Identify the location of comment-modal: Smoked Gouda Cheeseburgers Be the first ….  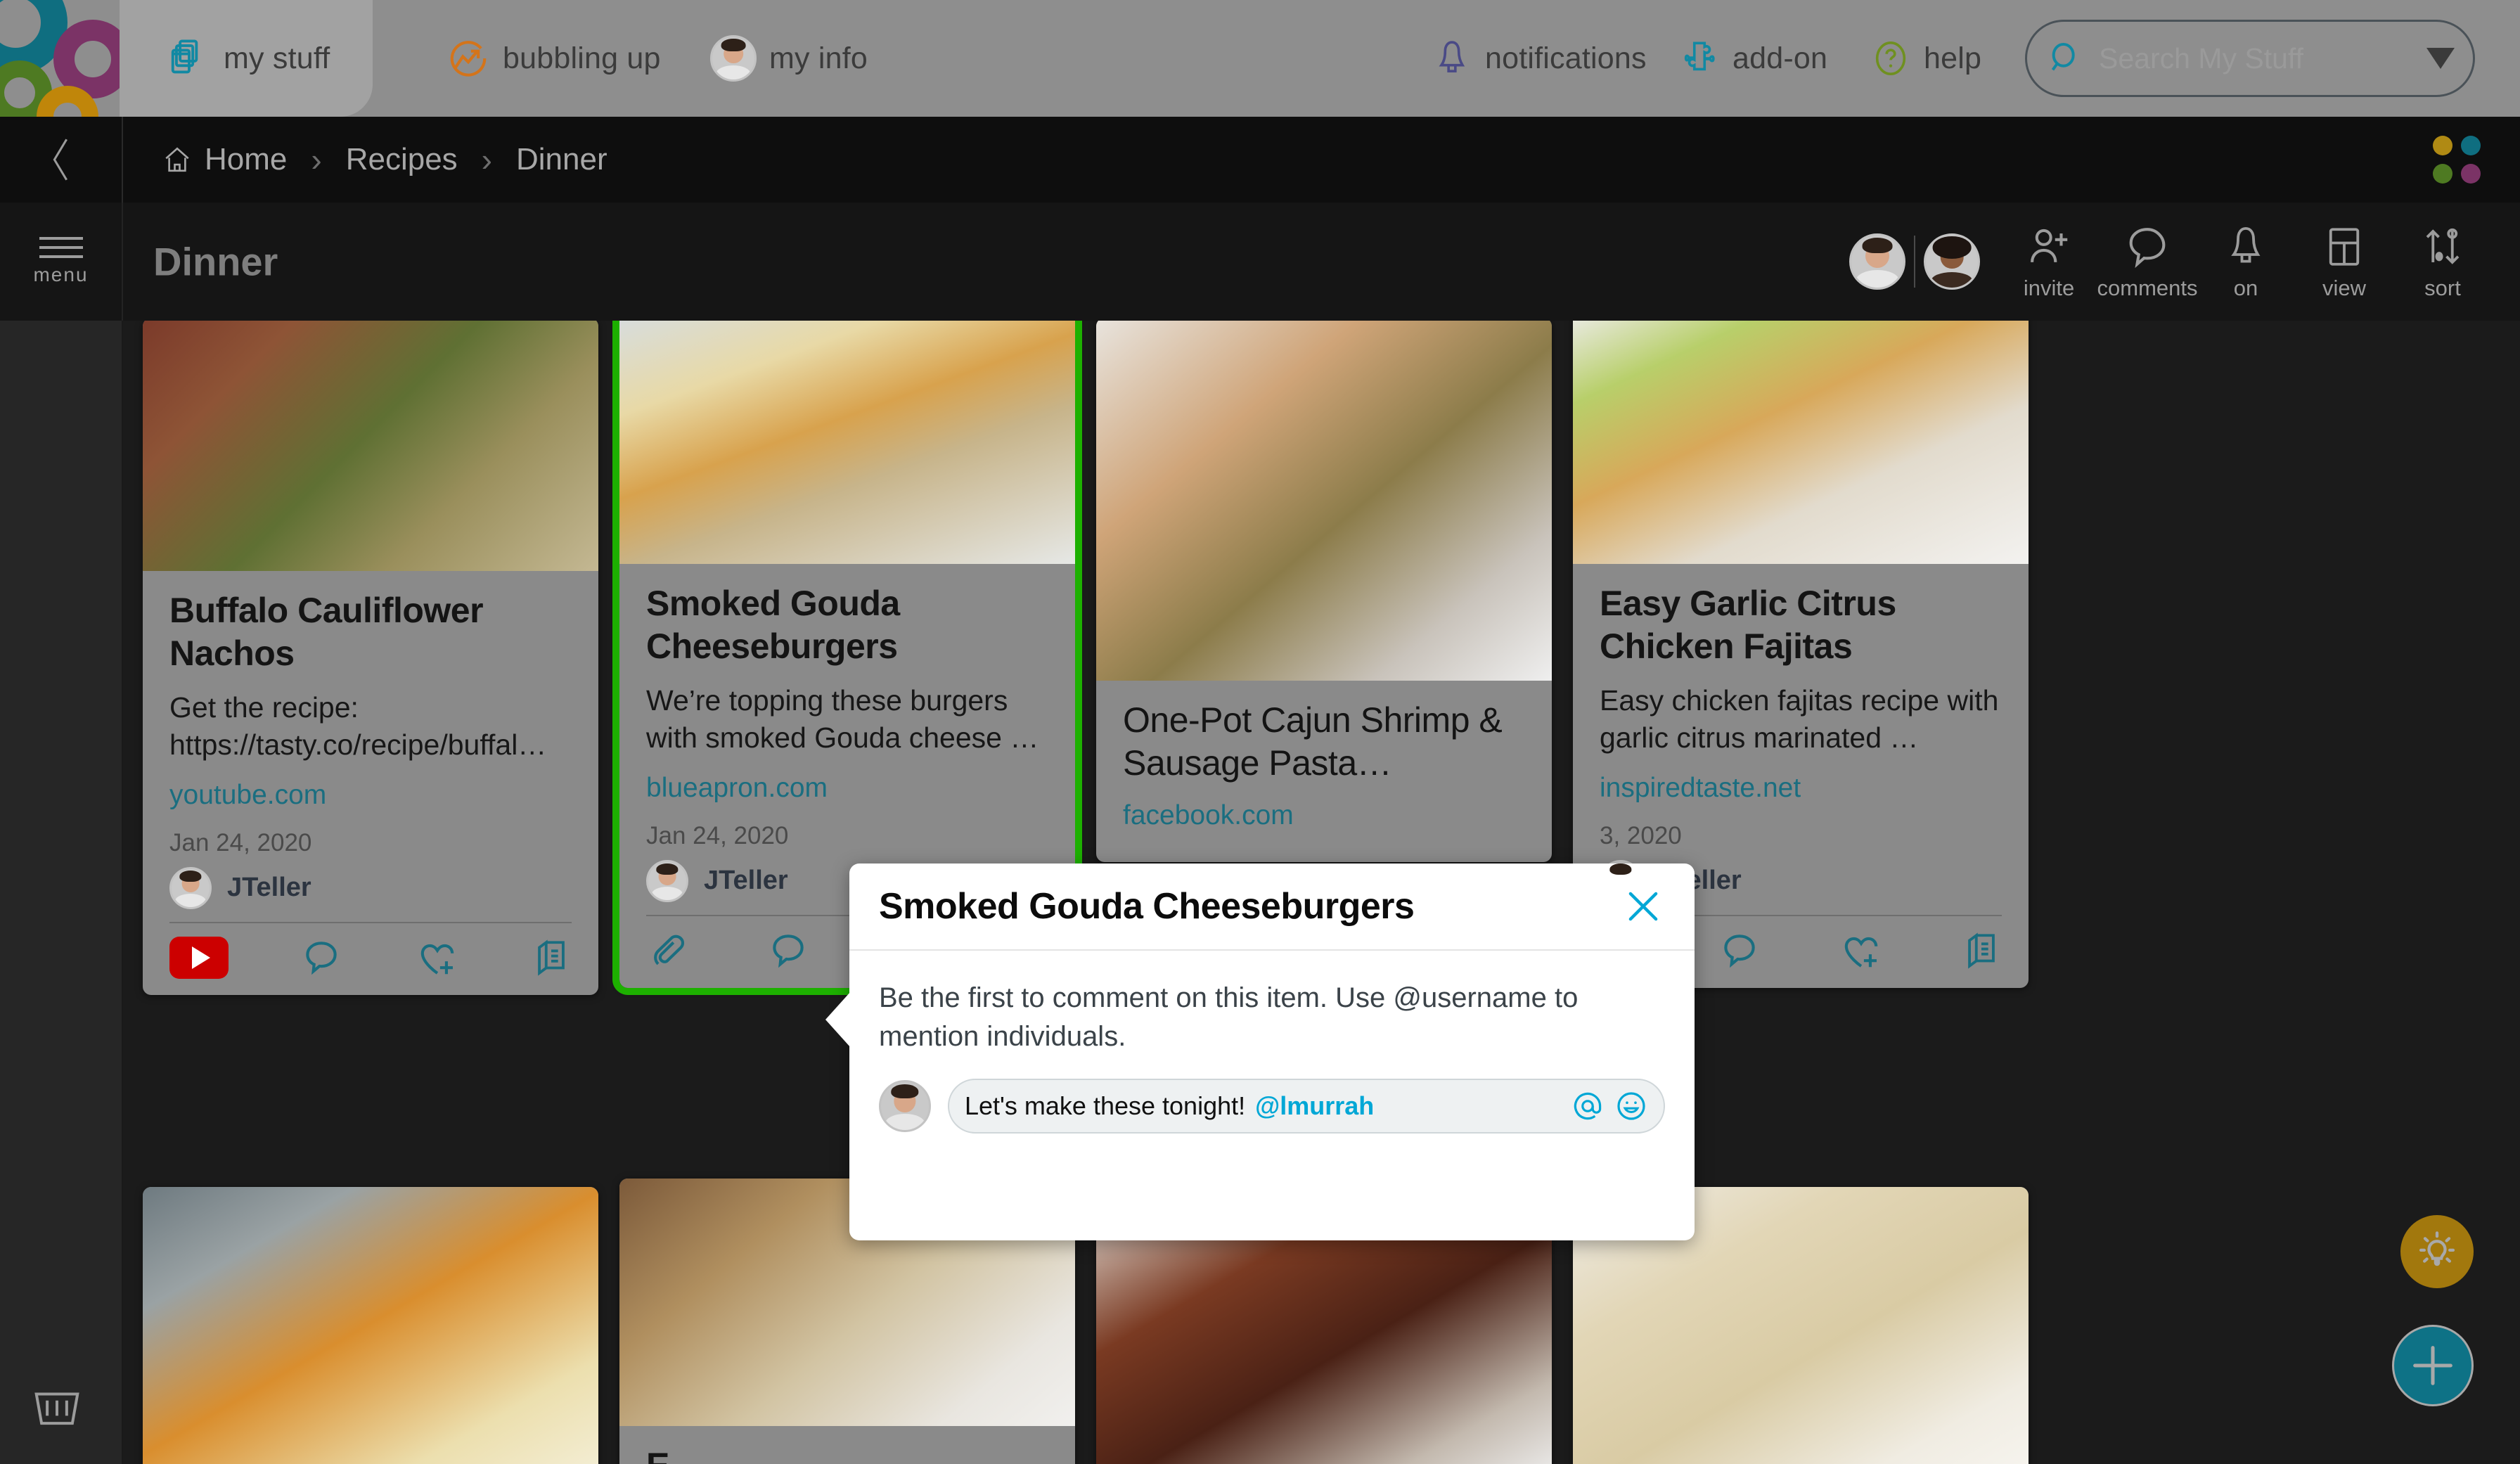
(1260, 1051).